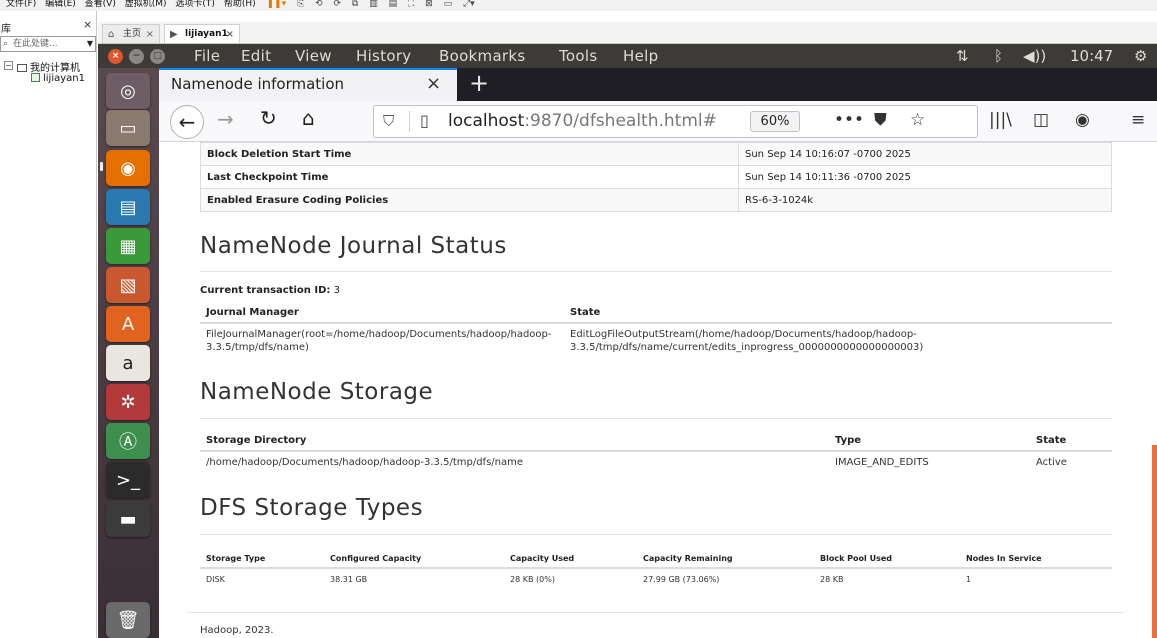  Describe the element at coordinates (1041, 120) in the screenshot. I see `sidebar-icon: ◫` at that location.